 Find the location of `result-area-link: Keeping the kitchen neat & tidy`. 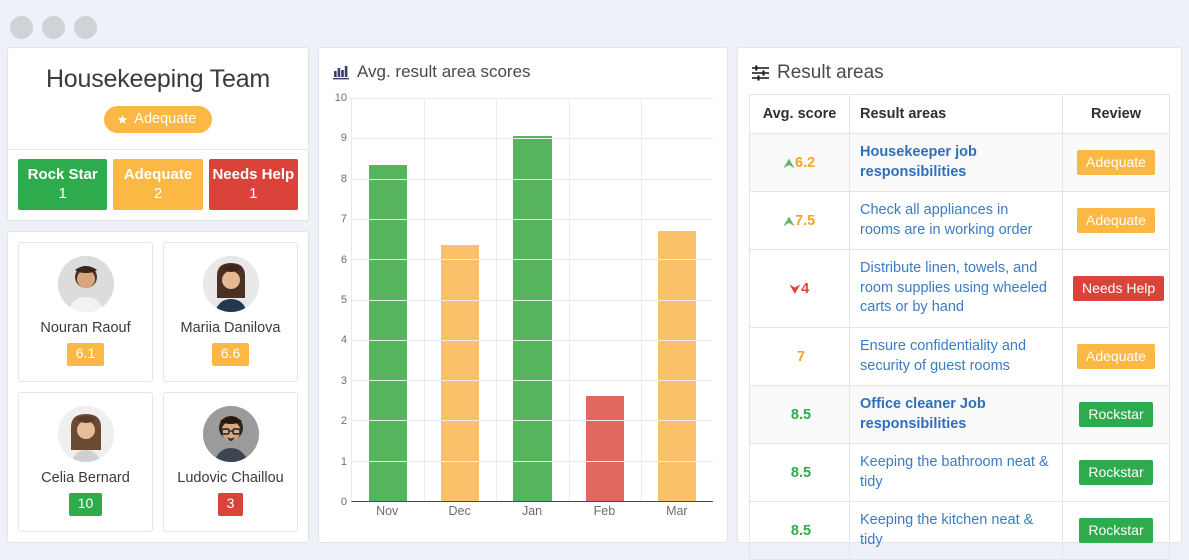

result-area-link: Keeping the kitchen neat & tidy is located at coordinates (956, 530).